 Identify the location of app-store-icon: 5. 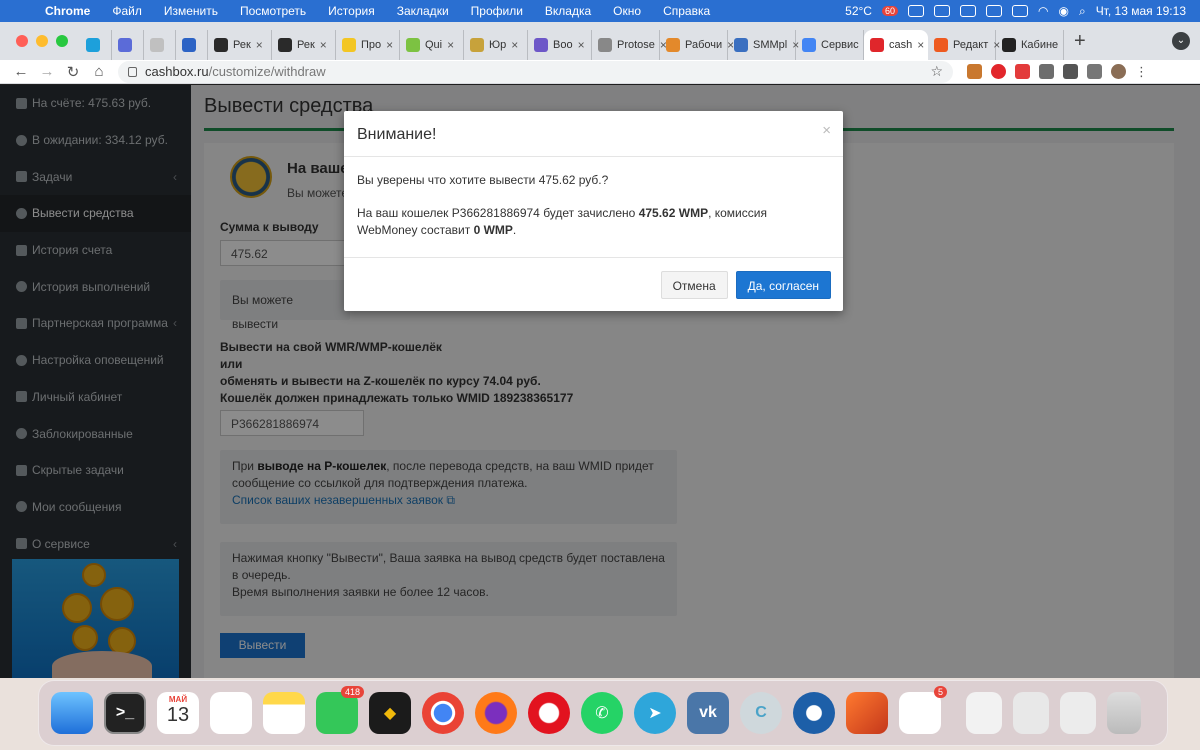
(923, 710).